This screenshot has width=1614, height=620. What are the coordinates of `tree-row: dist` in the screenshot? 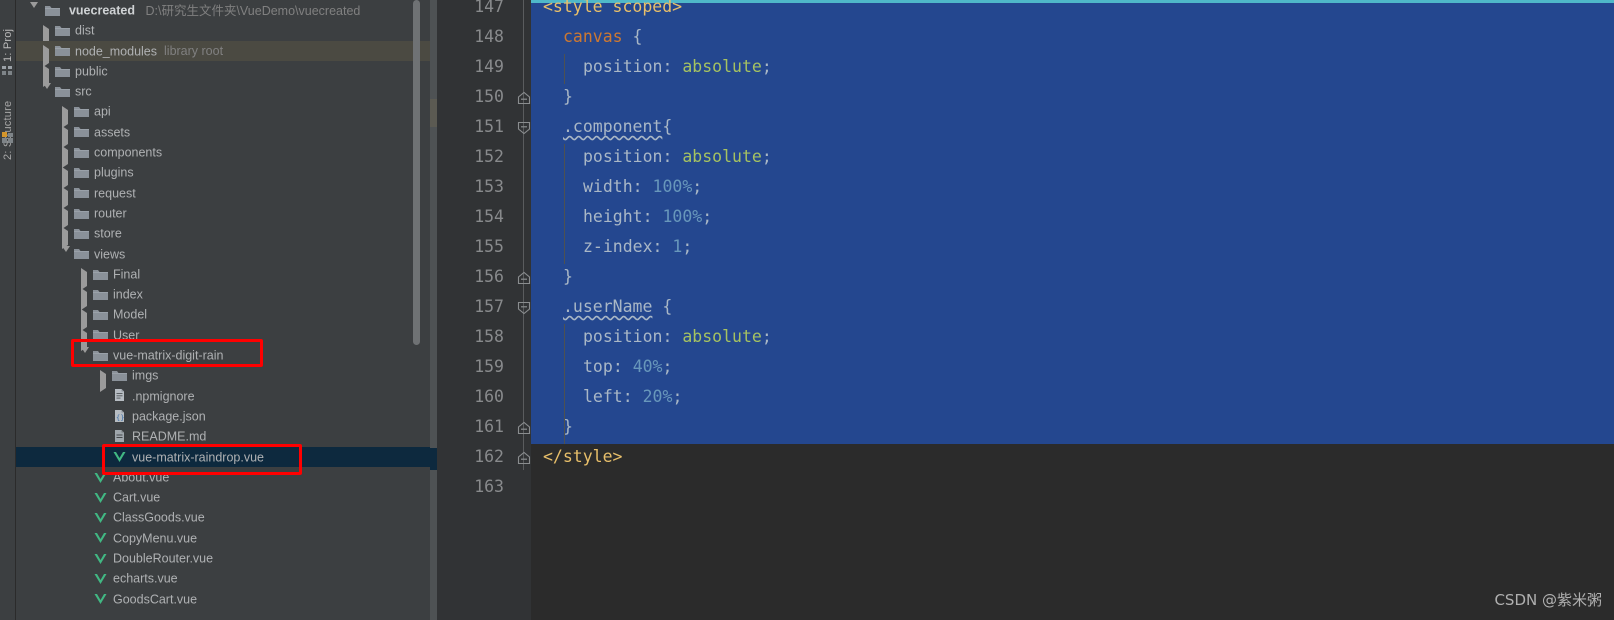 It's located at (223, 33).